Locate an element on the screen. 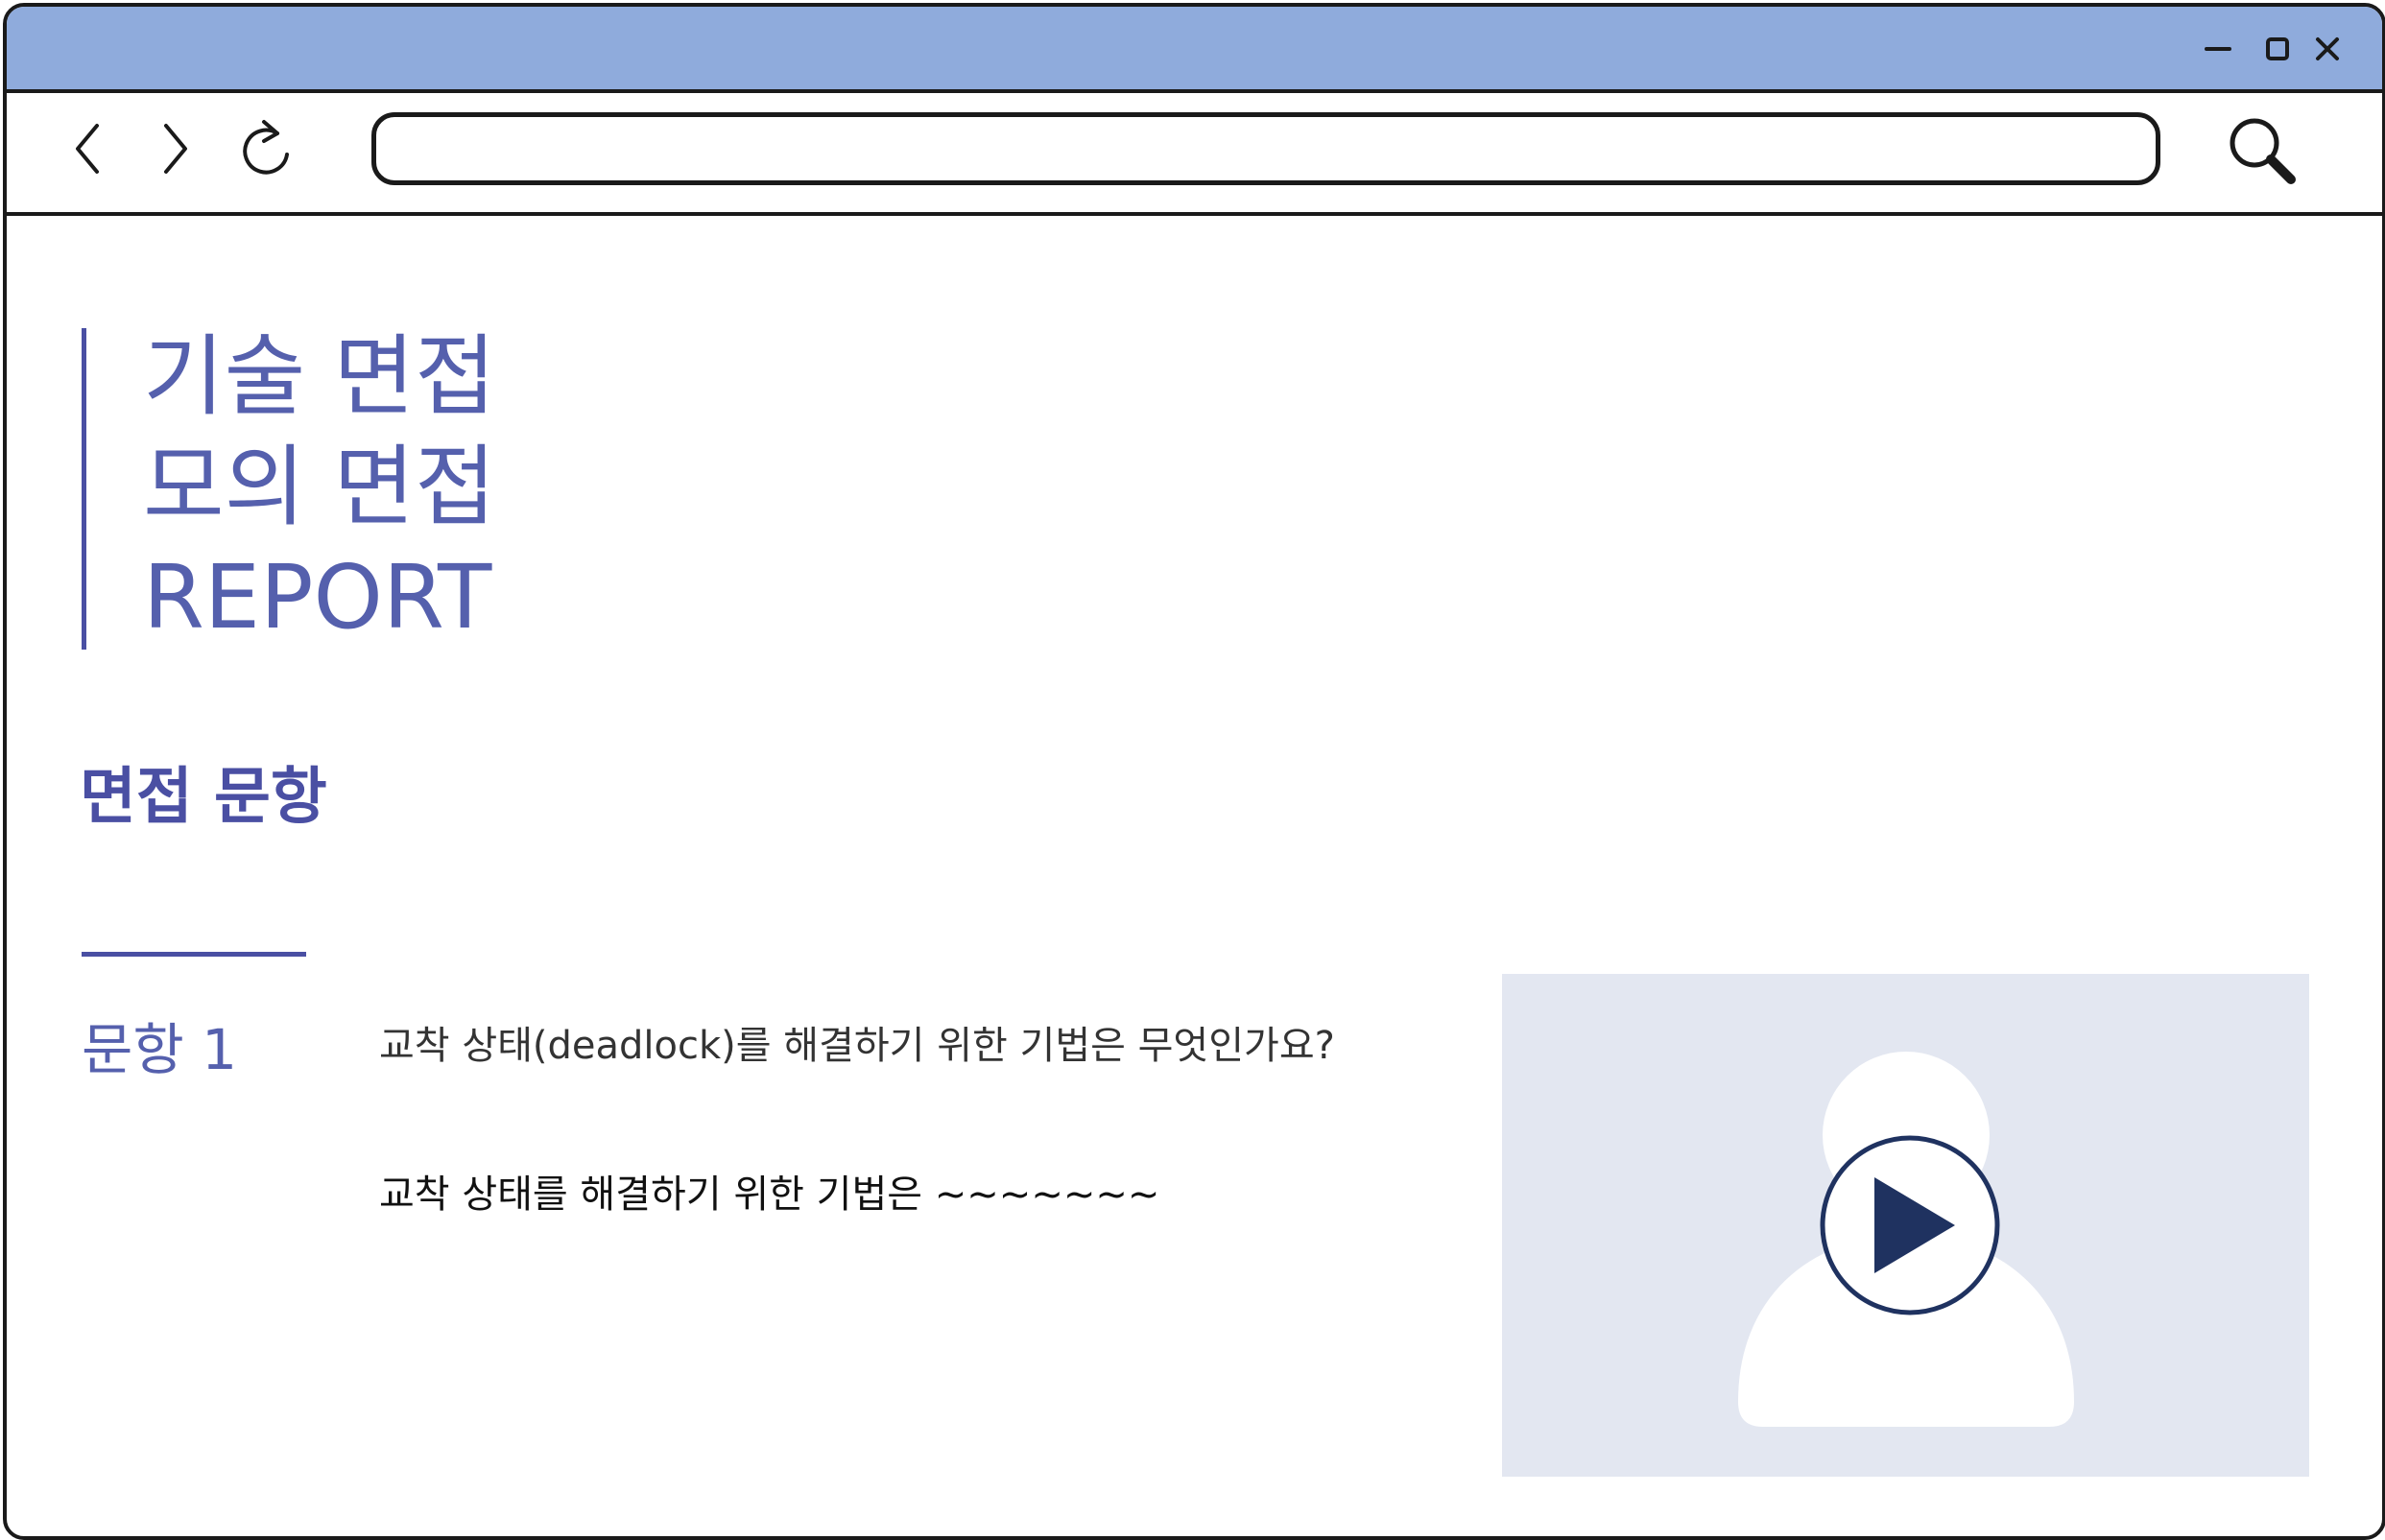 This screenshot has height=1540, width=2385. answer-text: 교착 상태를 해결하기 위한 기법은 ~~~~~~~ is located at coordinates (769, 1195).